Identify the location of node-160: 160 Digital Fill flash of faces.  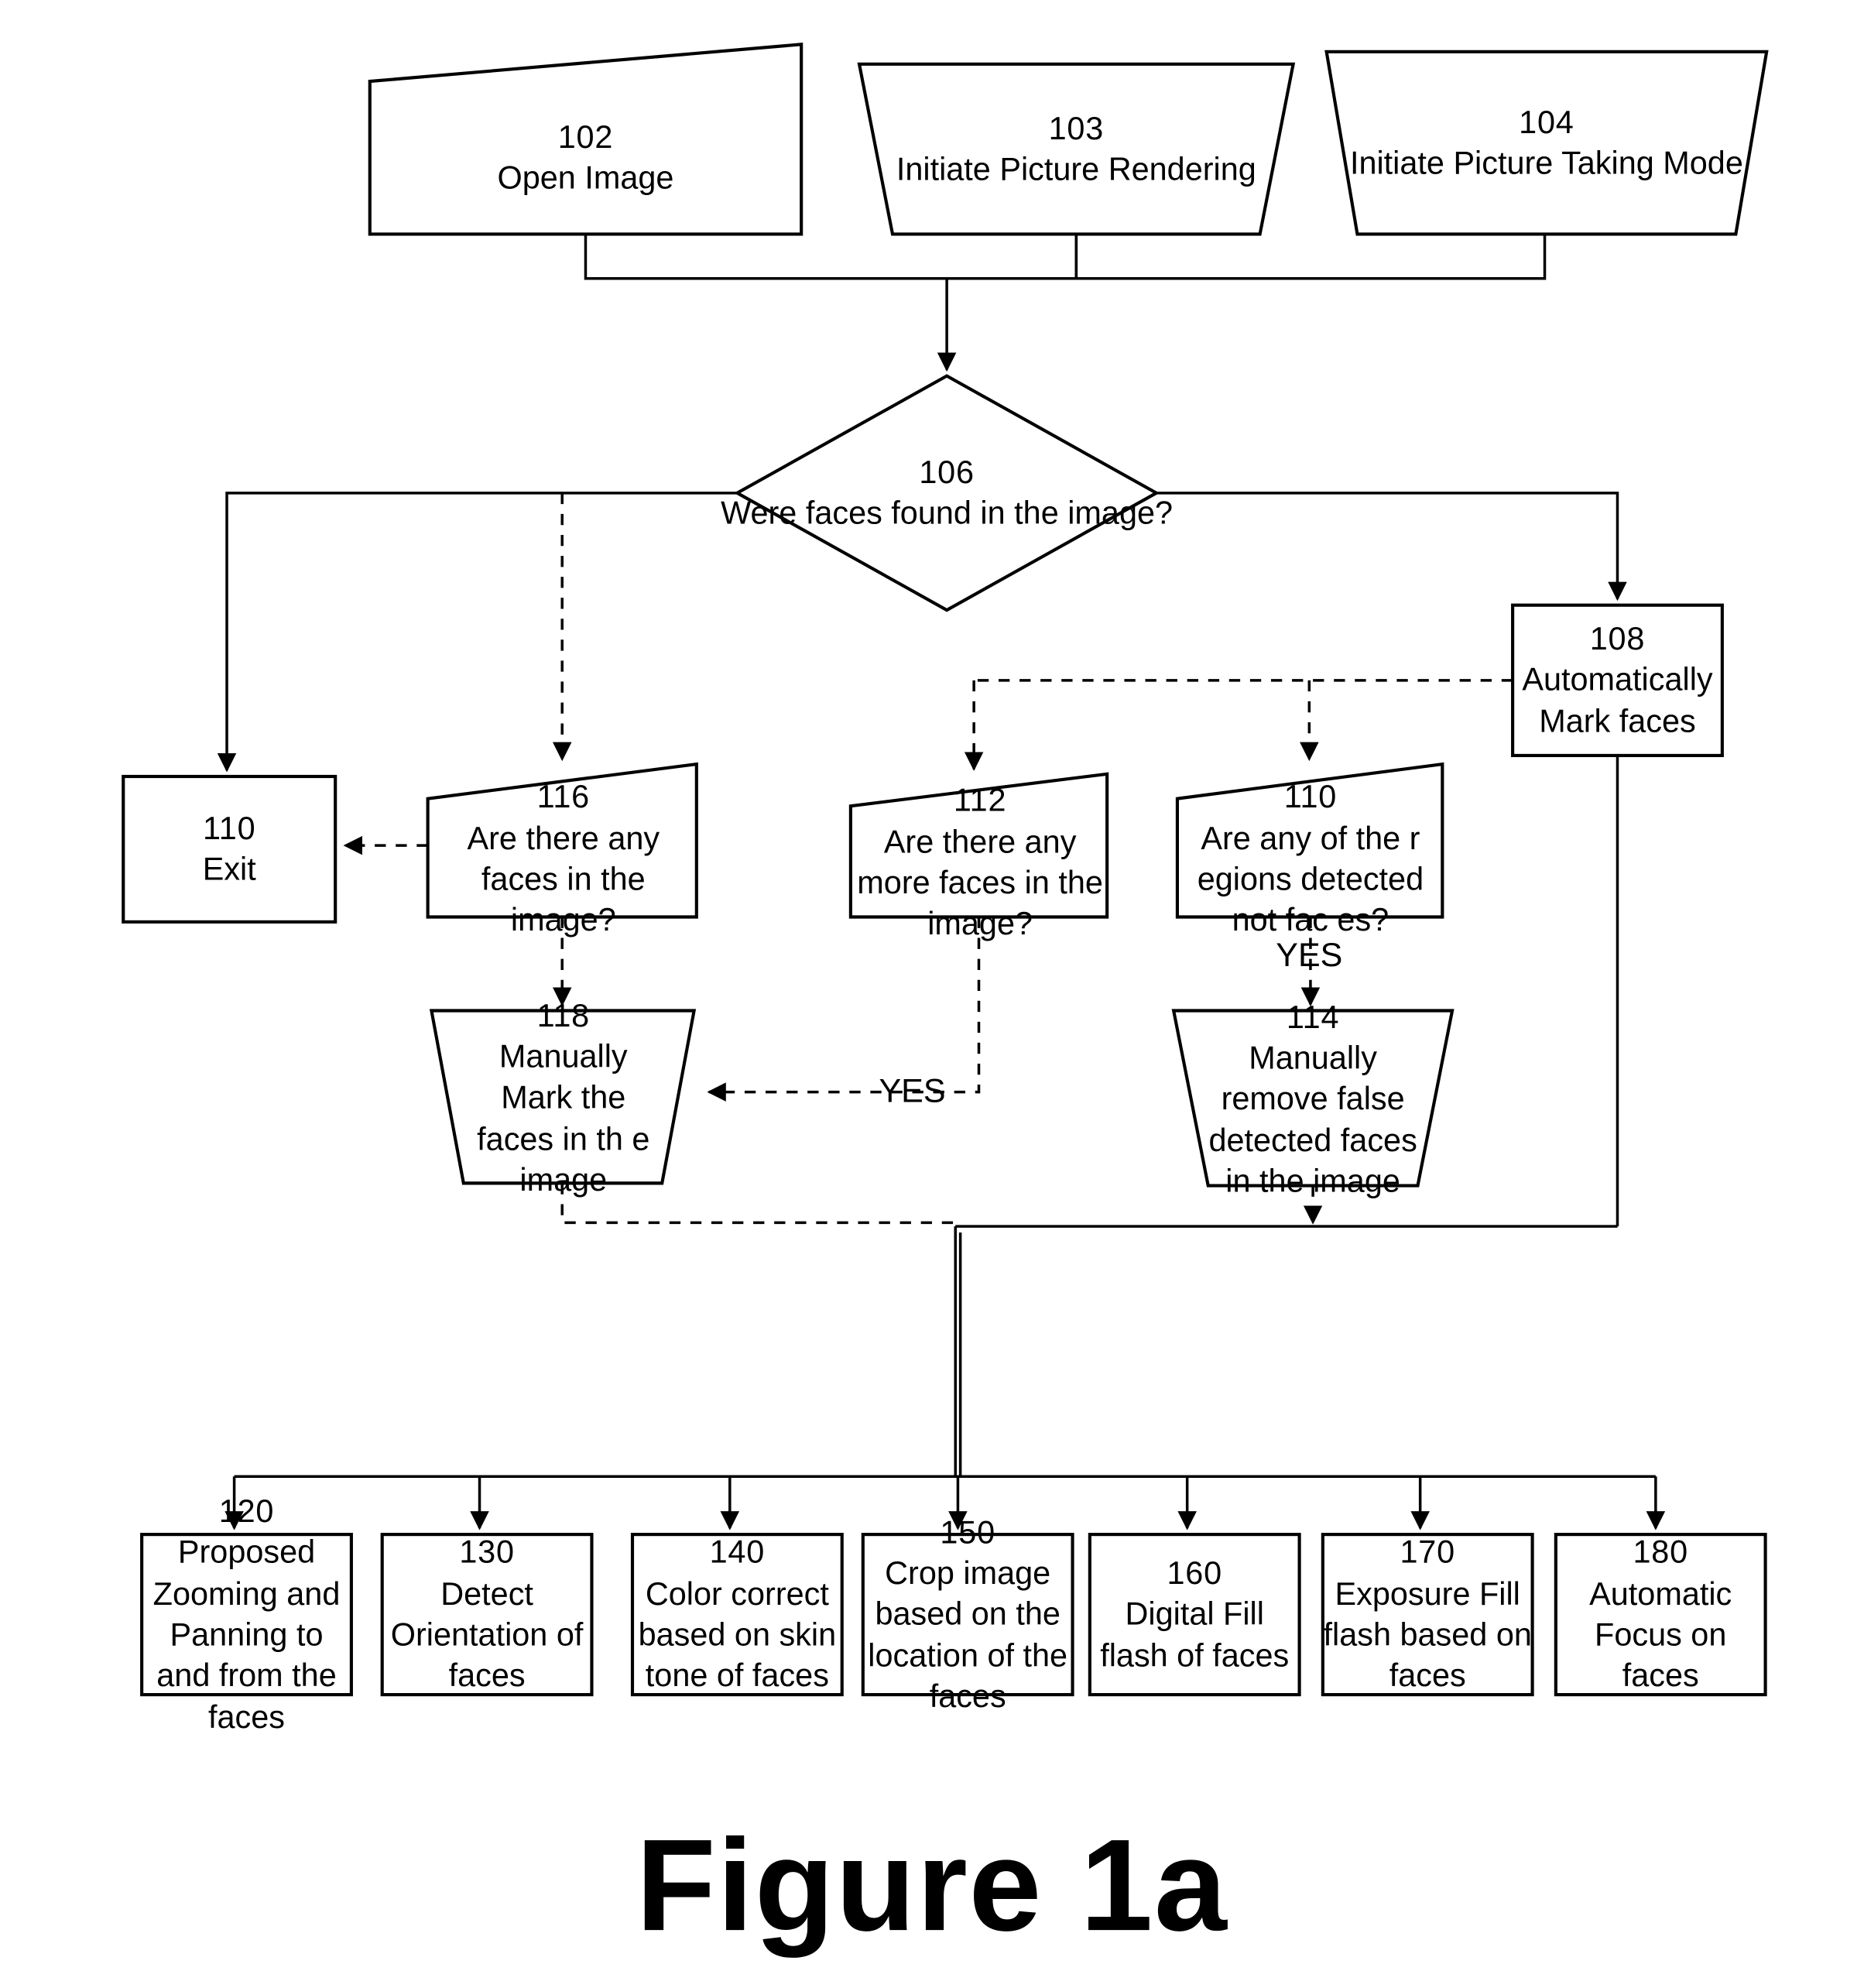
(1195, 1614).